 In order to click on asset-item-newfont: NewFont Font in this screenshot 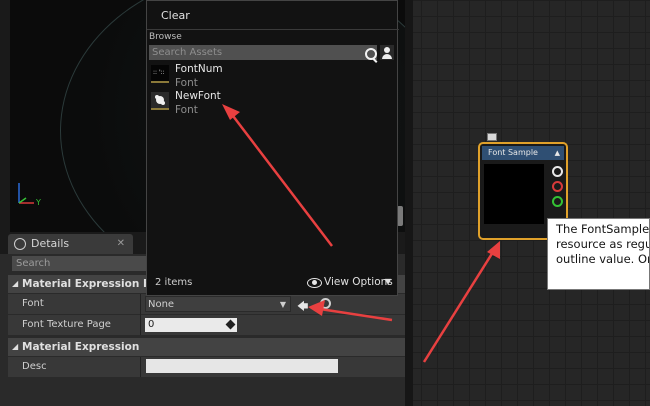, I will do `click(269, 104)`.